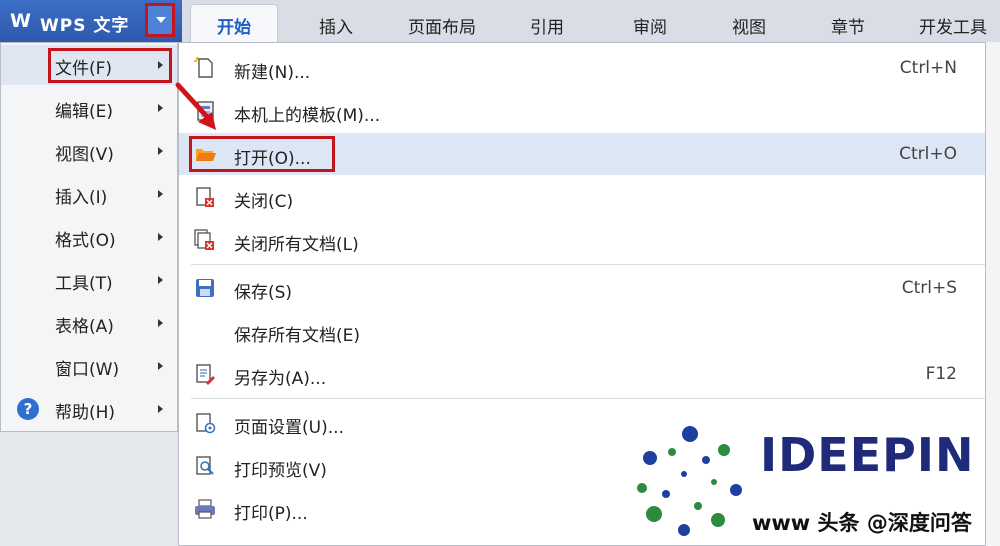 This screenshot has height=546, width=1000. I want to click on menu-item-close-all: 关闭所有文档(L), so click(582, 240).